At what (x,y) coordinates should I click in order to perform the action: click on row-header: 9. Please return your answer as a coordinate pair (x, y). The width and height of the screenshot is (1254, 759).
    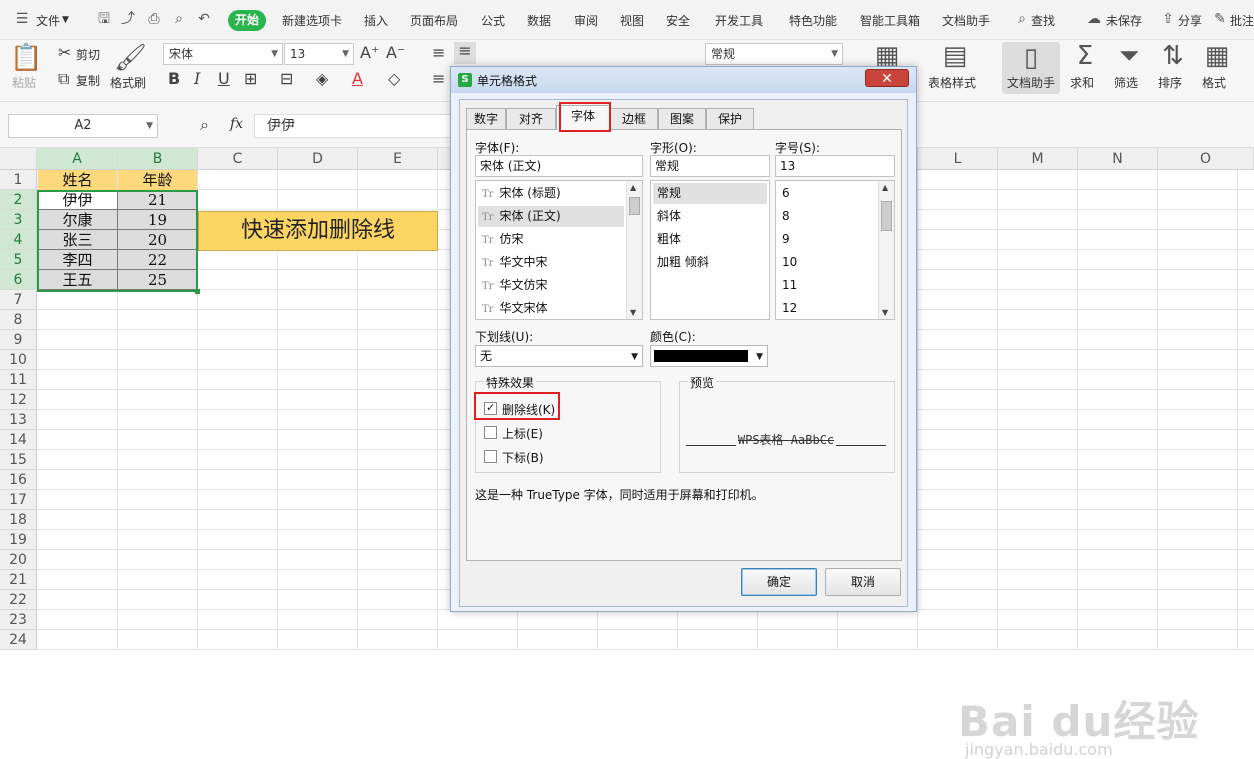
    Looking at the image, I should click on (18, 340).